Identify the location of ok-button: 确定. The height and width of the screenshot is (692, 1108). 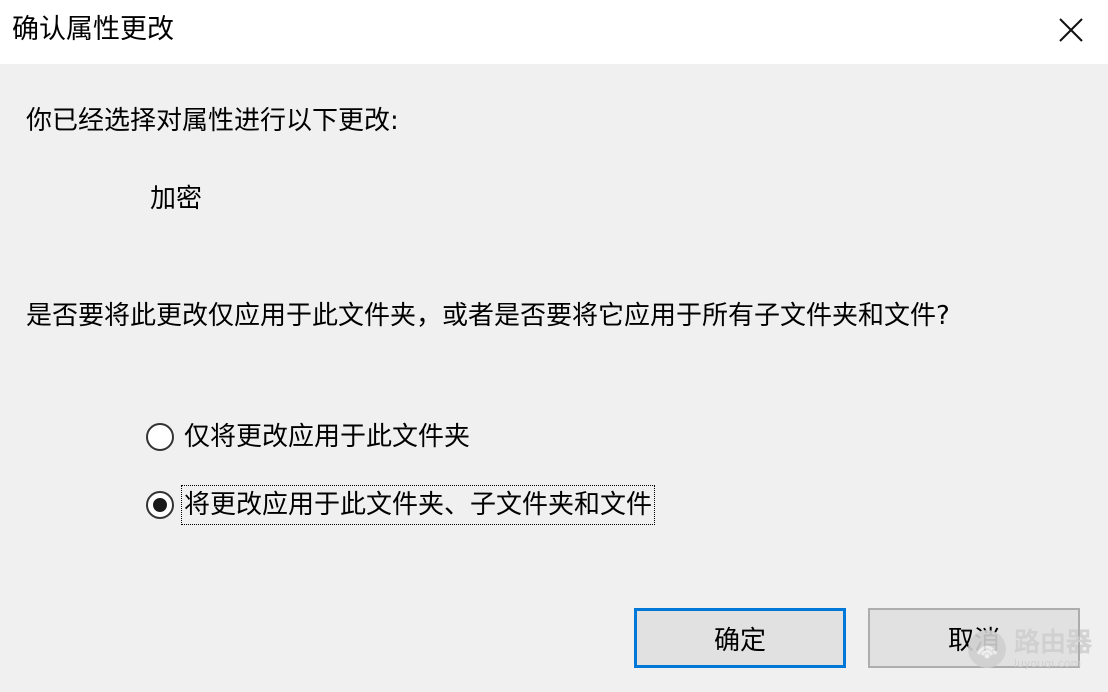
(740, 638).